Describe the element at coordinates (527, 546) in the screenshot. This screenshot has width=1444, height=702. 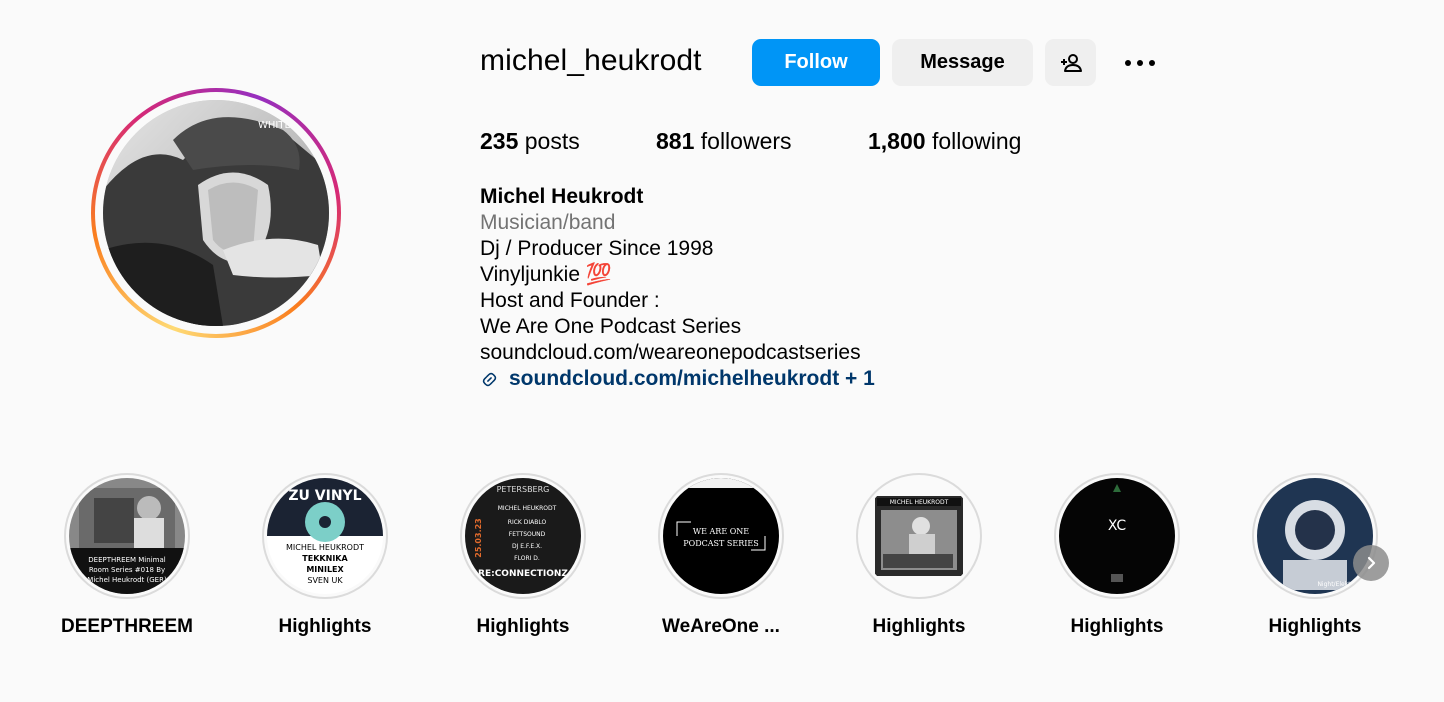
I see `highlight-cover-text: DJ E.F.E.X.` at that location.